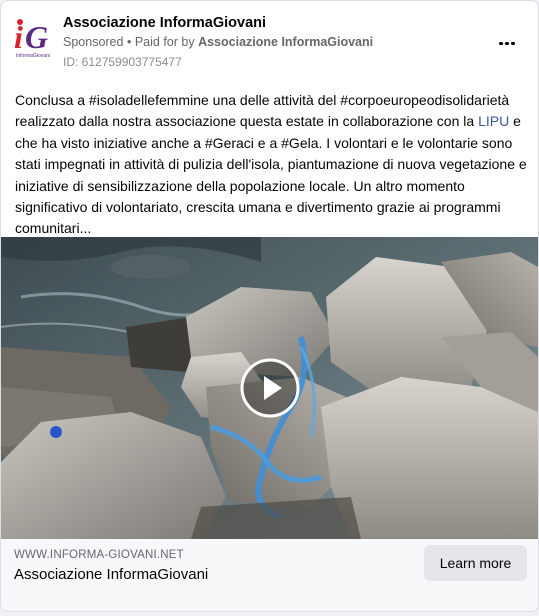 Image resolution: width=539 pixels, height=616 pixels. I want to click on learn-more-button: Learn more, so click(475, 563).